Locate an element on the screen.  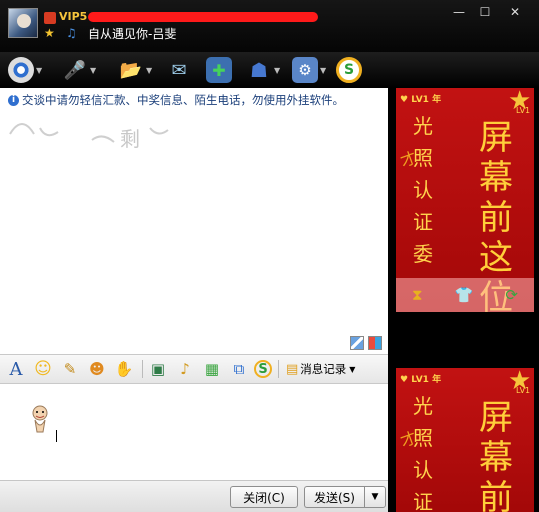
message-history-button: ▤ 消息记录 ▼ is located at coordinates (320, 369).